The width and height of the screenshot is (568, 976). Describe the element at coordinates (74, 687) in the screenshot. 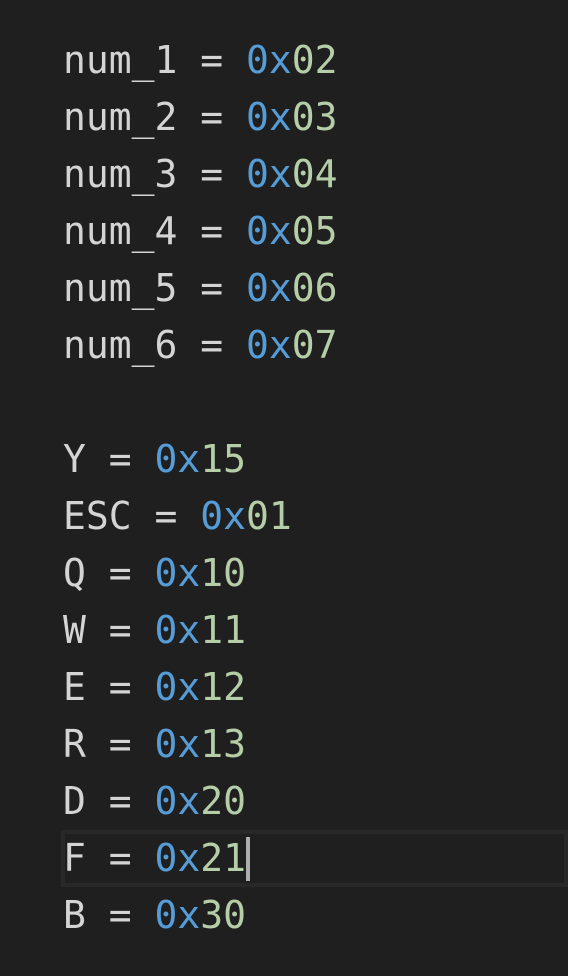

I see `variable-name: E` at that location.